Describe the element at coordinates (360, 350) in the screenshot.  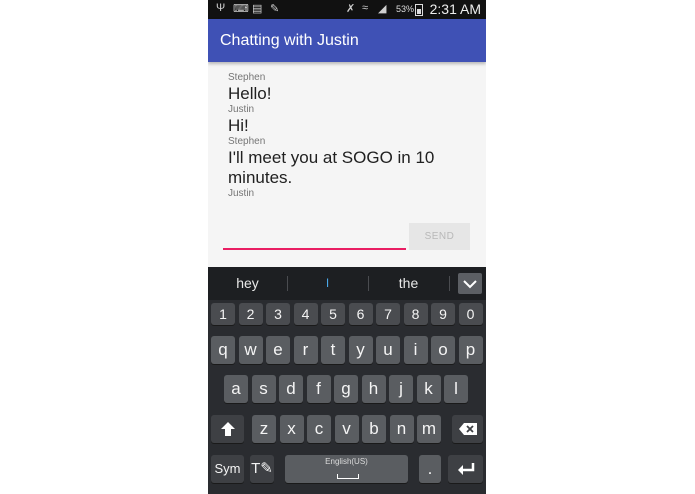
I see `key-y: y` at that location.